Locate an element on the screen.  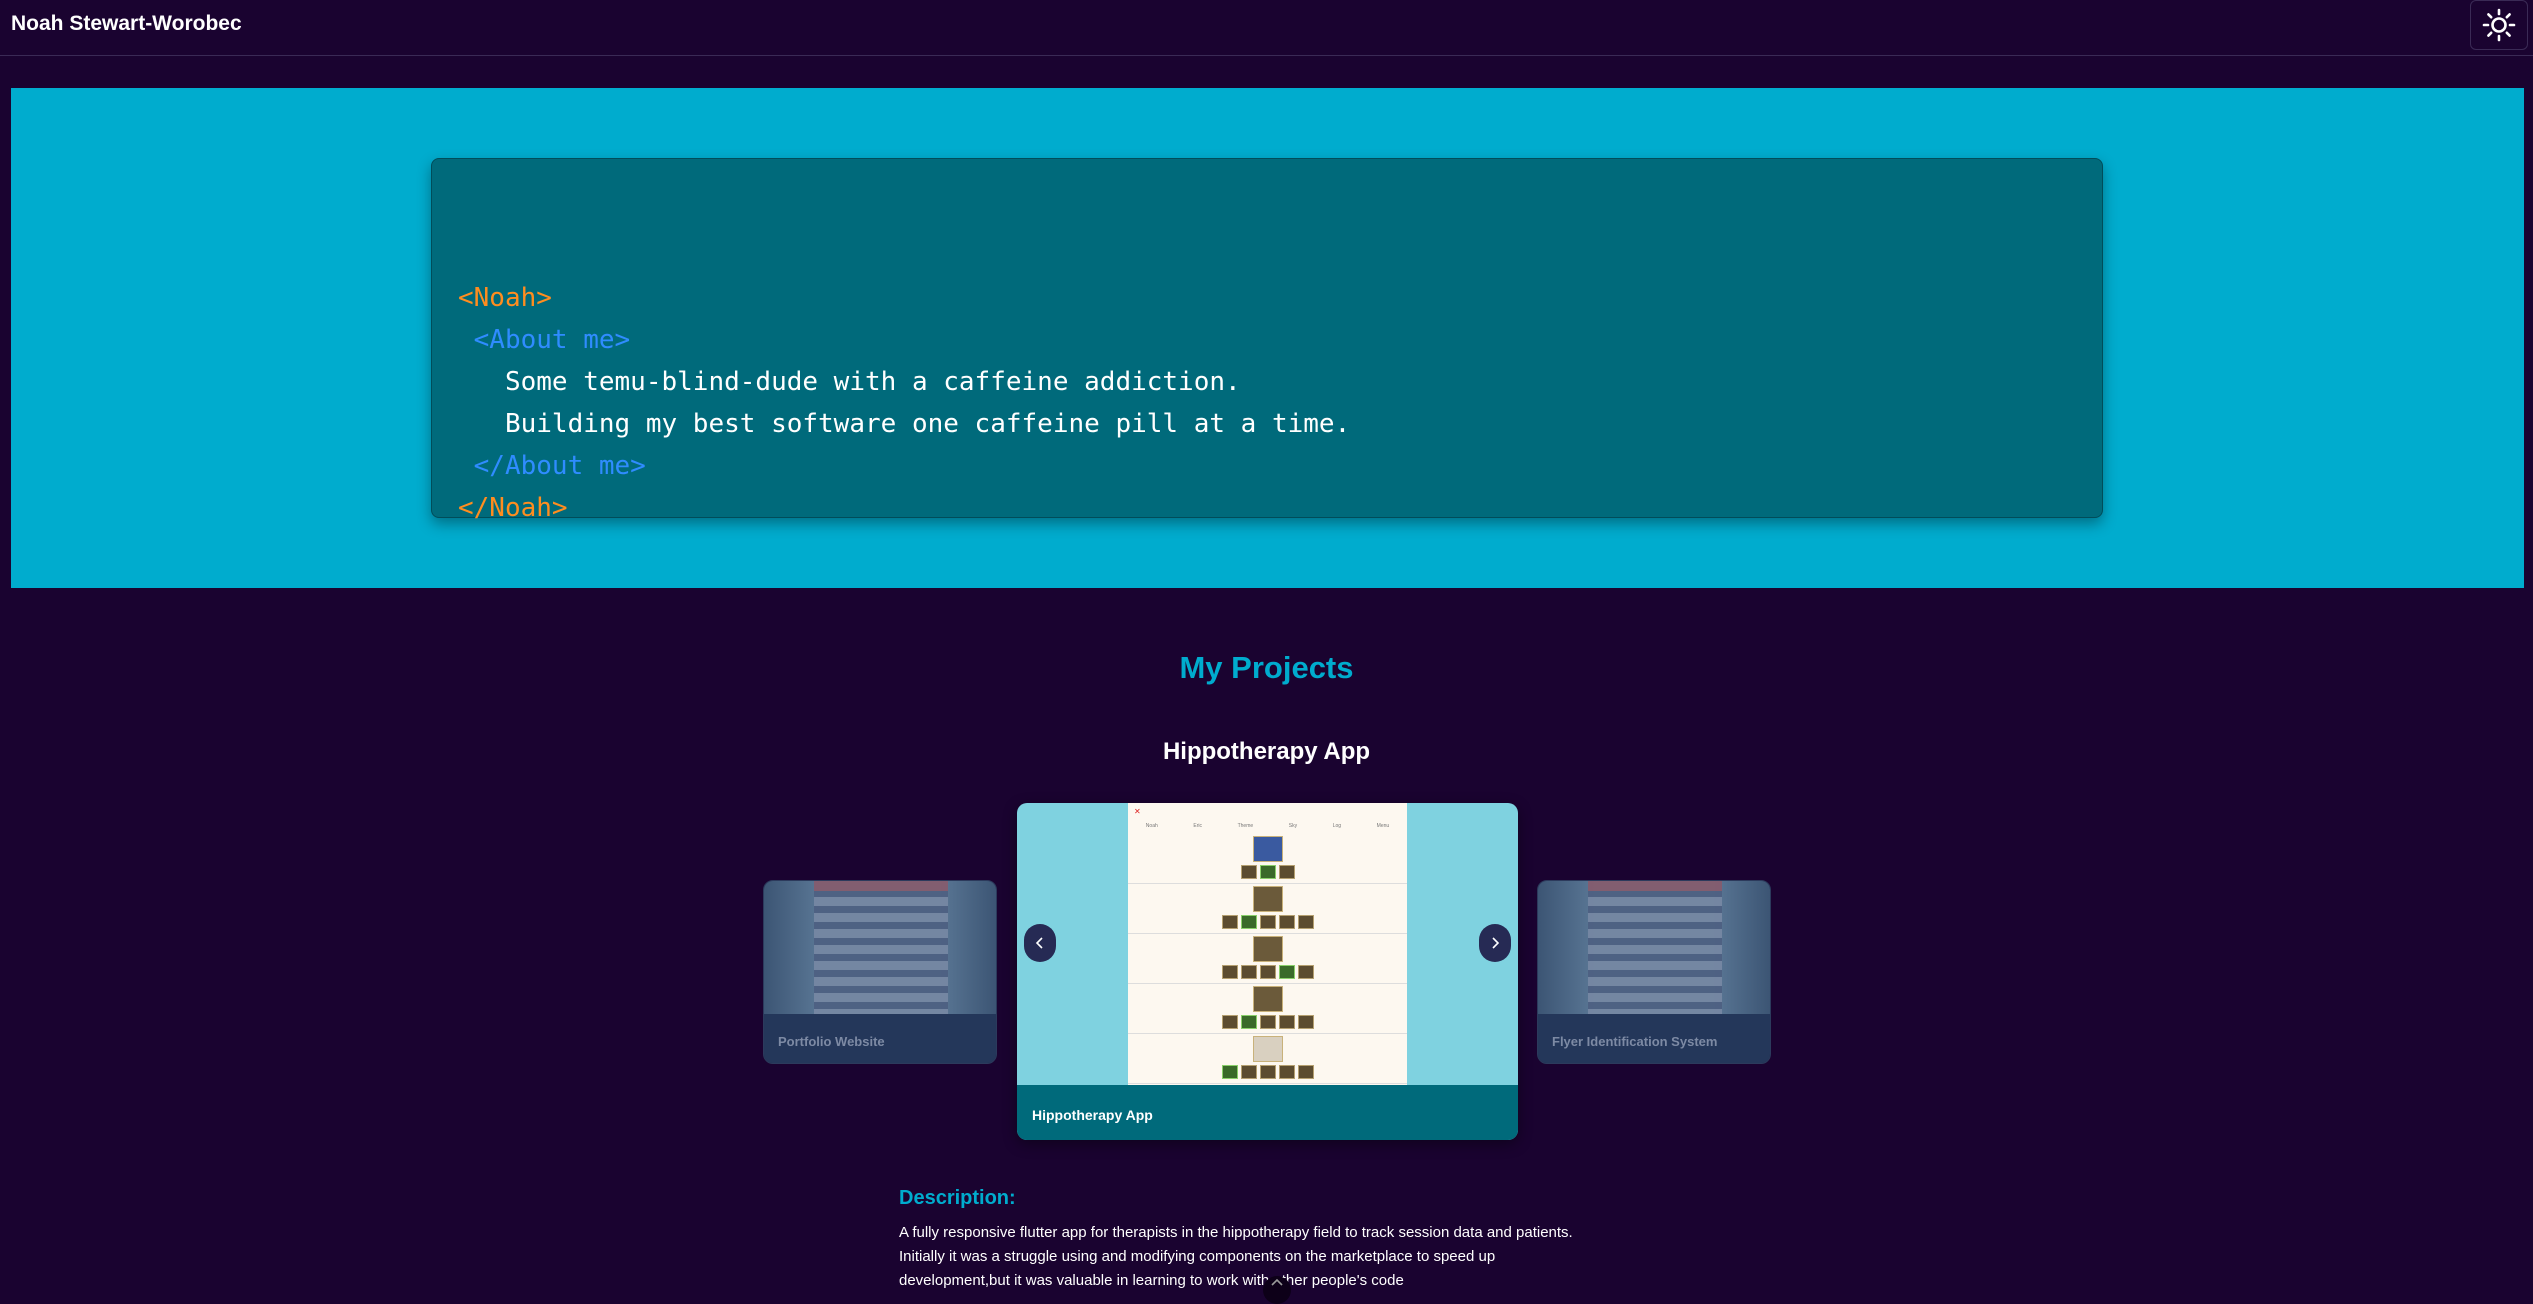
current-project-title: Hippotherapy App is located at coordinates (1266, 751).